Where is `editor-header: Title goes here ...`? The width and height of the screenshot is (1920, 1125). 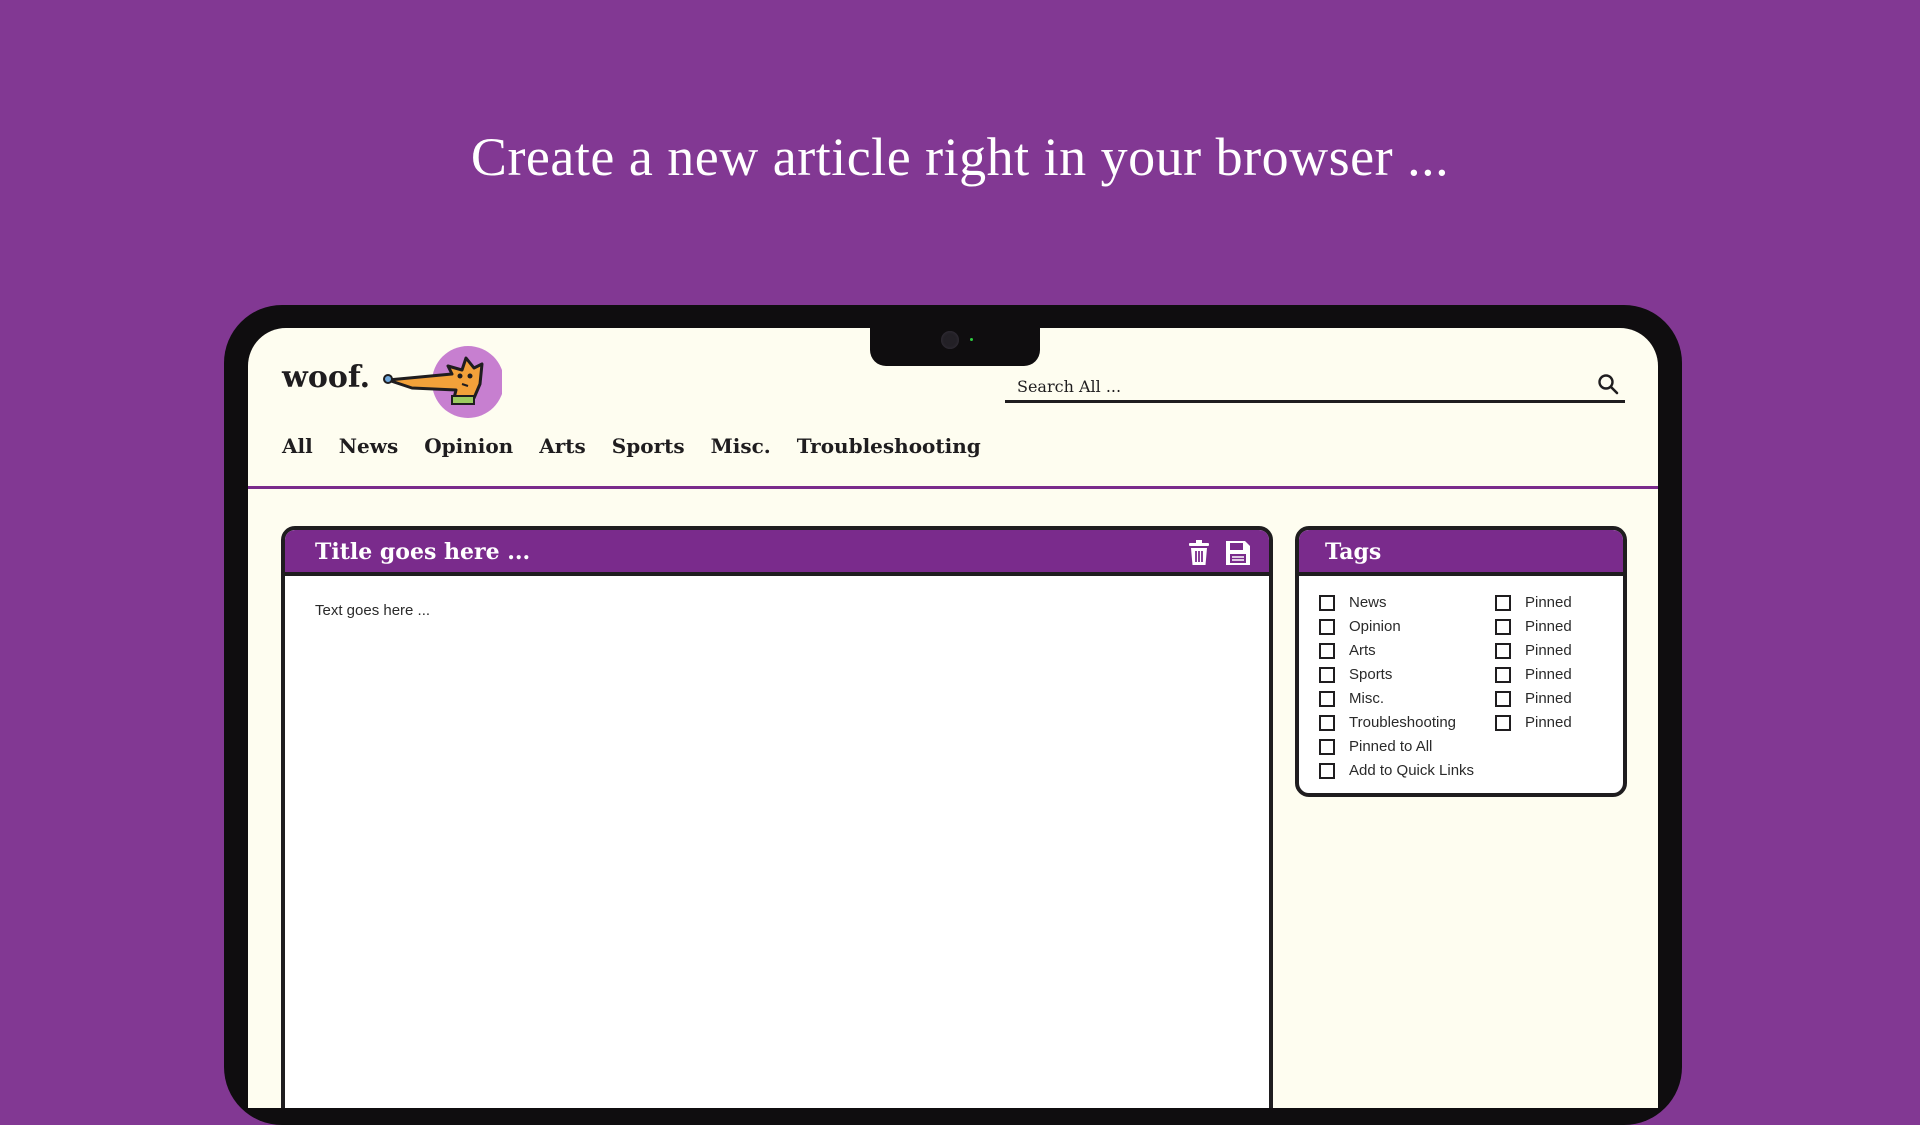
editor-header: Title goes here ... is located at coordinates (777, 553).